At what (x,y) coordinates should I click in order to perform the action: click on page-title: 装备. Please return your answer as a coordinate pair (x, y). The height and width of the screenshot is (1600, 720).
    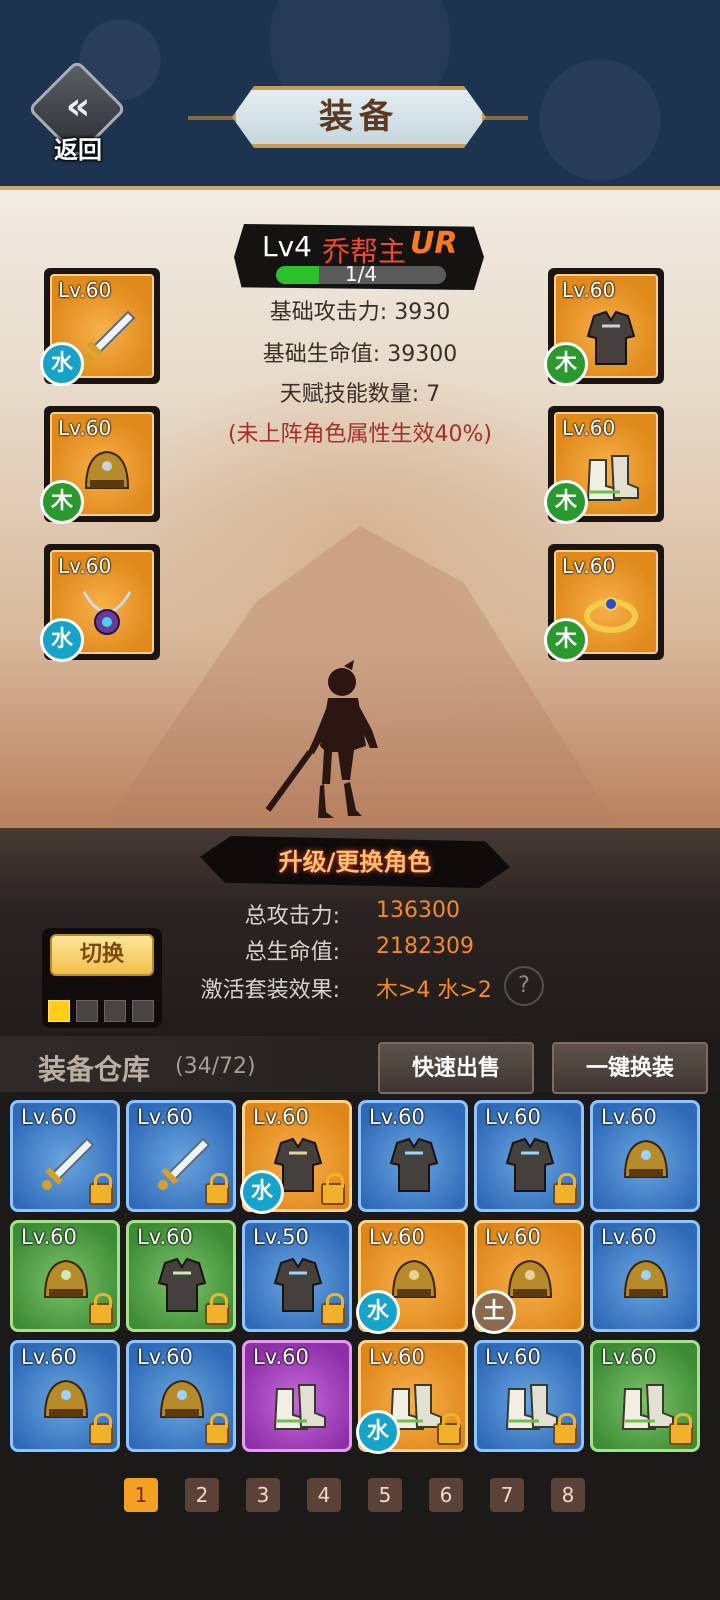
    Looking at the image, I should click on (359, 117).